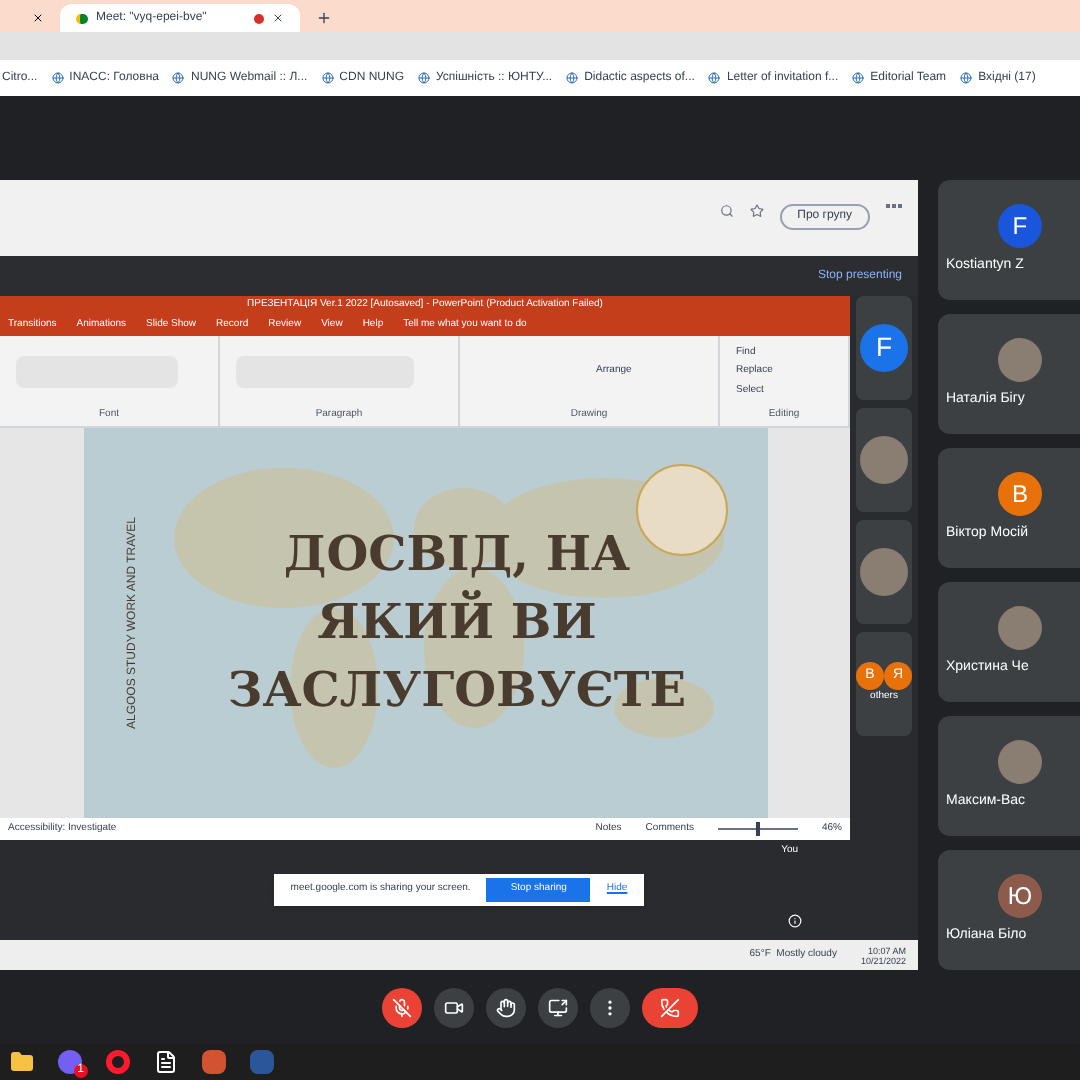 The height and width of the screenshot is (1080, 1080). I want to click on camera-icon, so click(454, 1007).